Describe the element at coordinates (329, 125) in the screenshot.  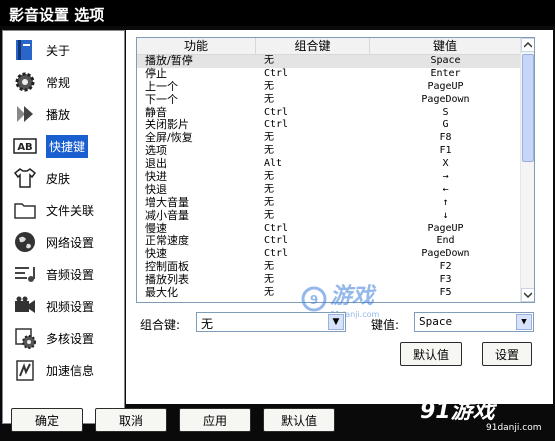
I see `table-row: 关闭影片 Ctrl G` at that location.